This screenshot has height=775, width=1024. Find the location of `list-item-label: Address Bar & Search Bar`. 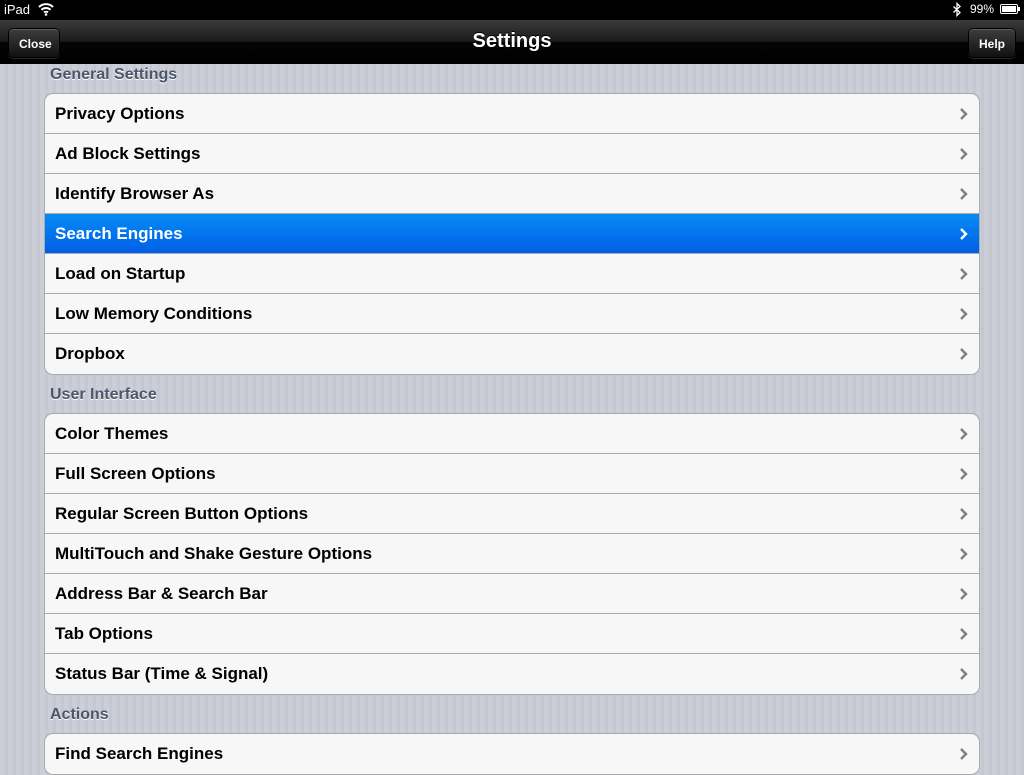

list-item-label: Address Bar & Search Bar is located at coordinates (161, 593).